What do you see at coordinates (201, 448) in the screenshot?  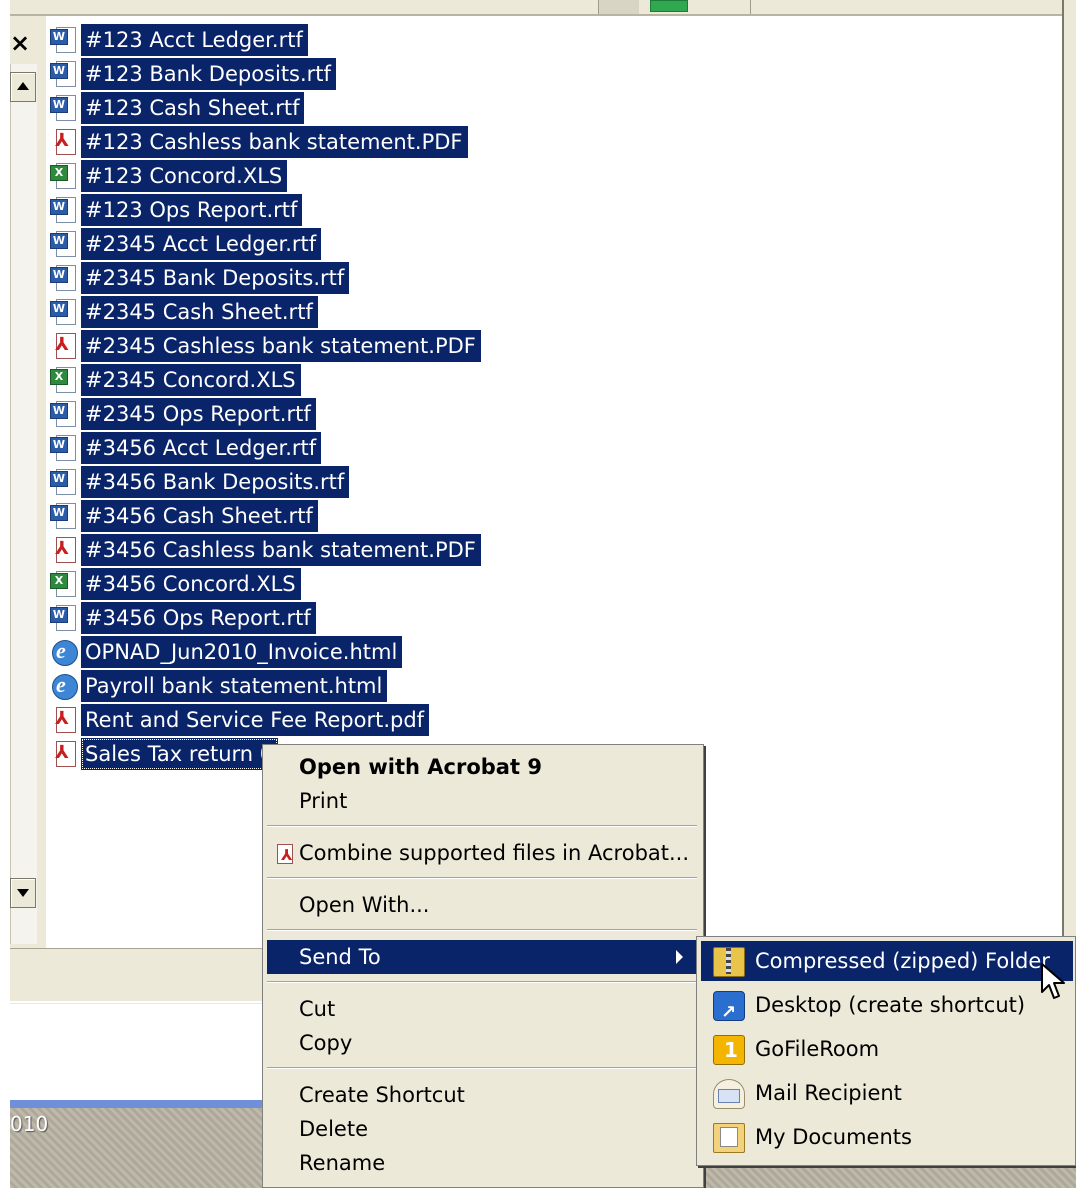 I see `file-name-label: #3456 Acct Ledger.rtf` at bounding box center [201, 448].